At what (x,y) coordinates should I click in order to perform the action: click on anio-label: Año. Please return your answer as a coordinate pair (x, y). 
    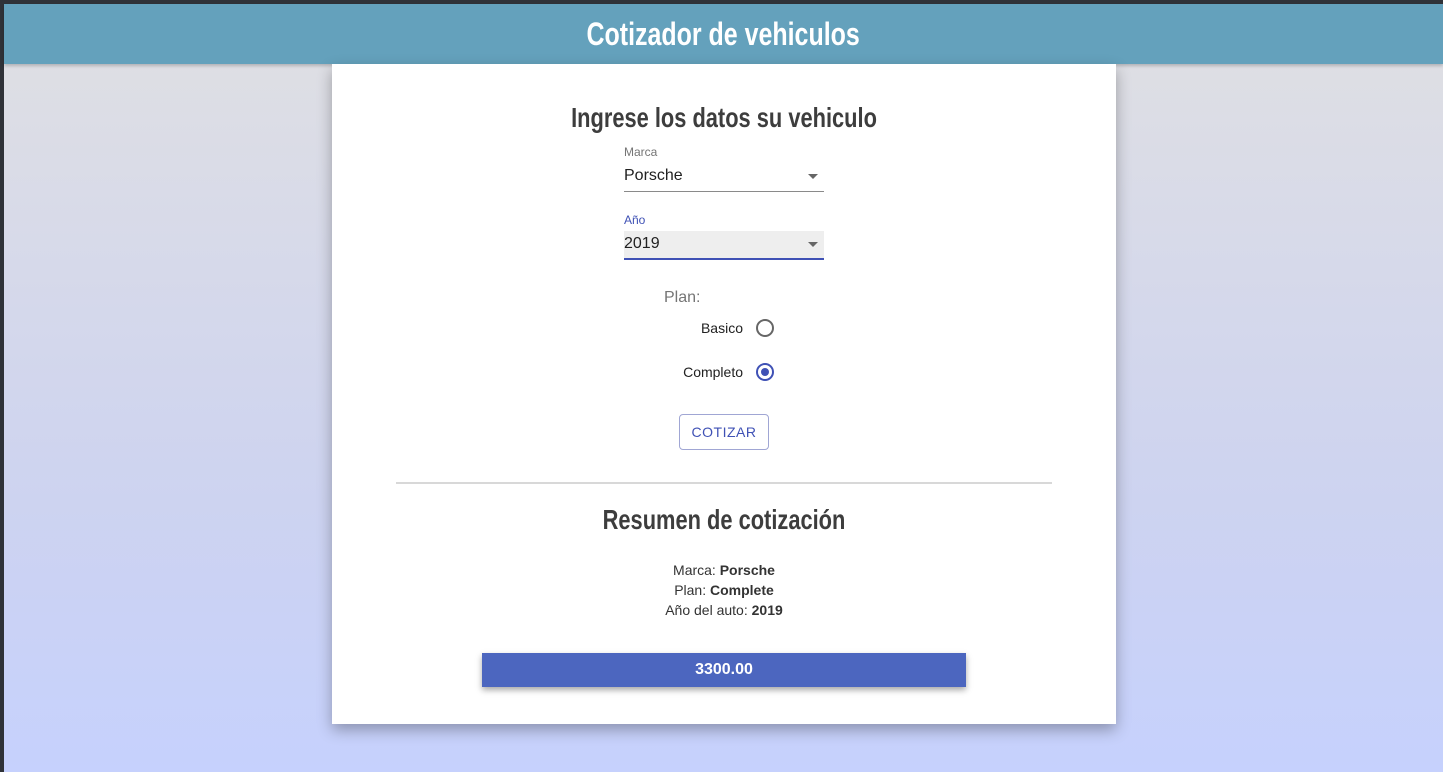
    Looking at the image, I should click on (635, 220).